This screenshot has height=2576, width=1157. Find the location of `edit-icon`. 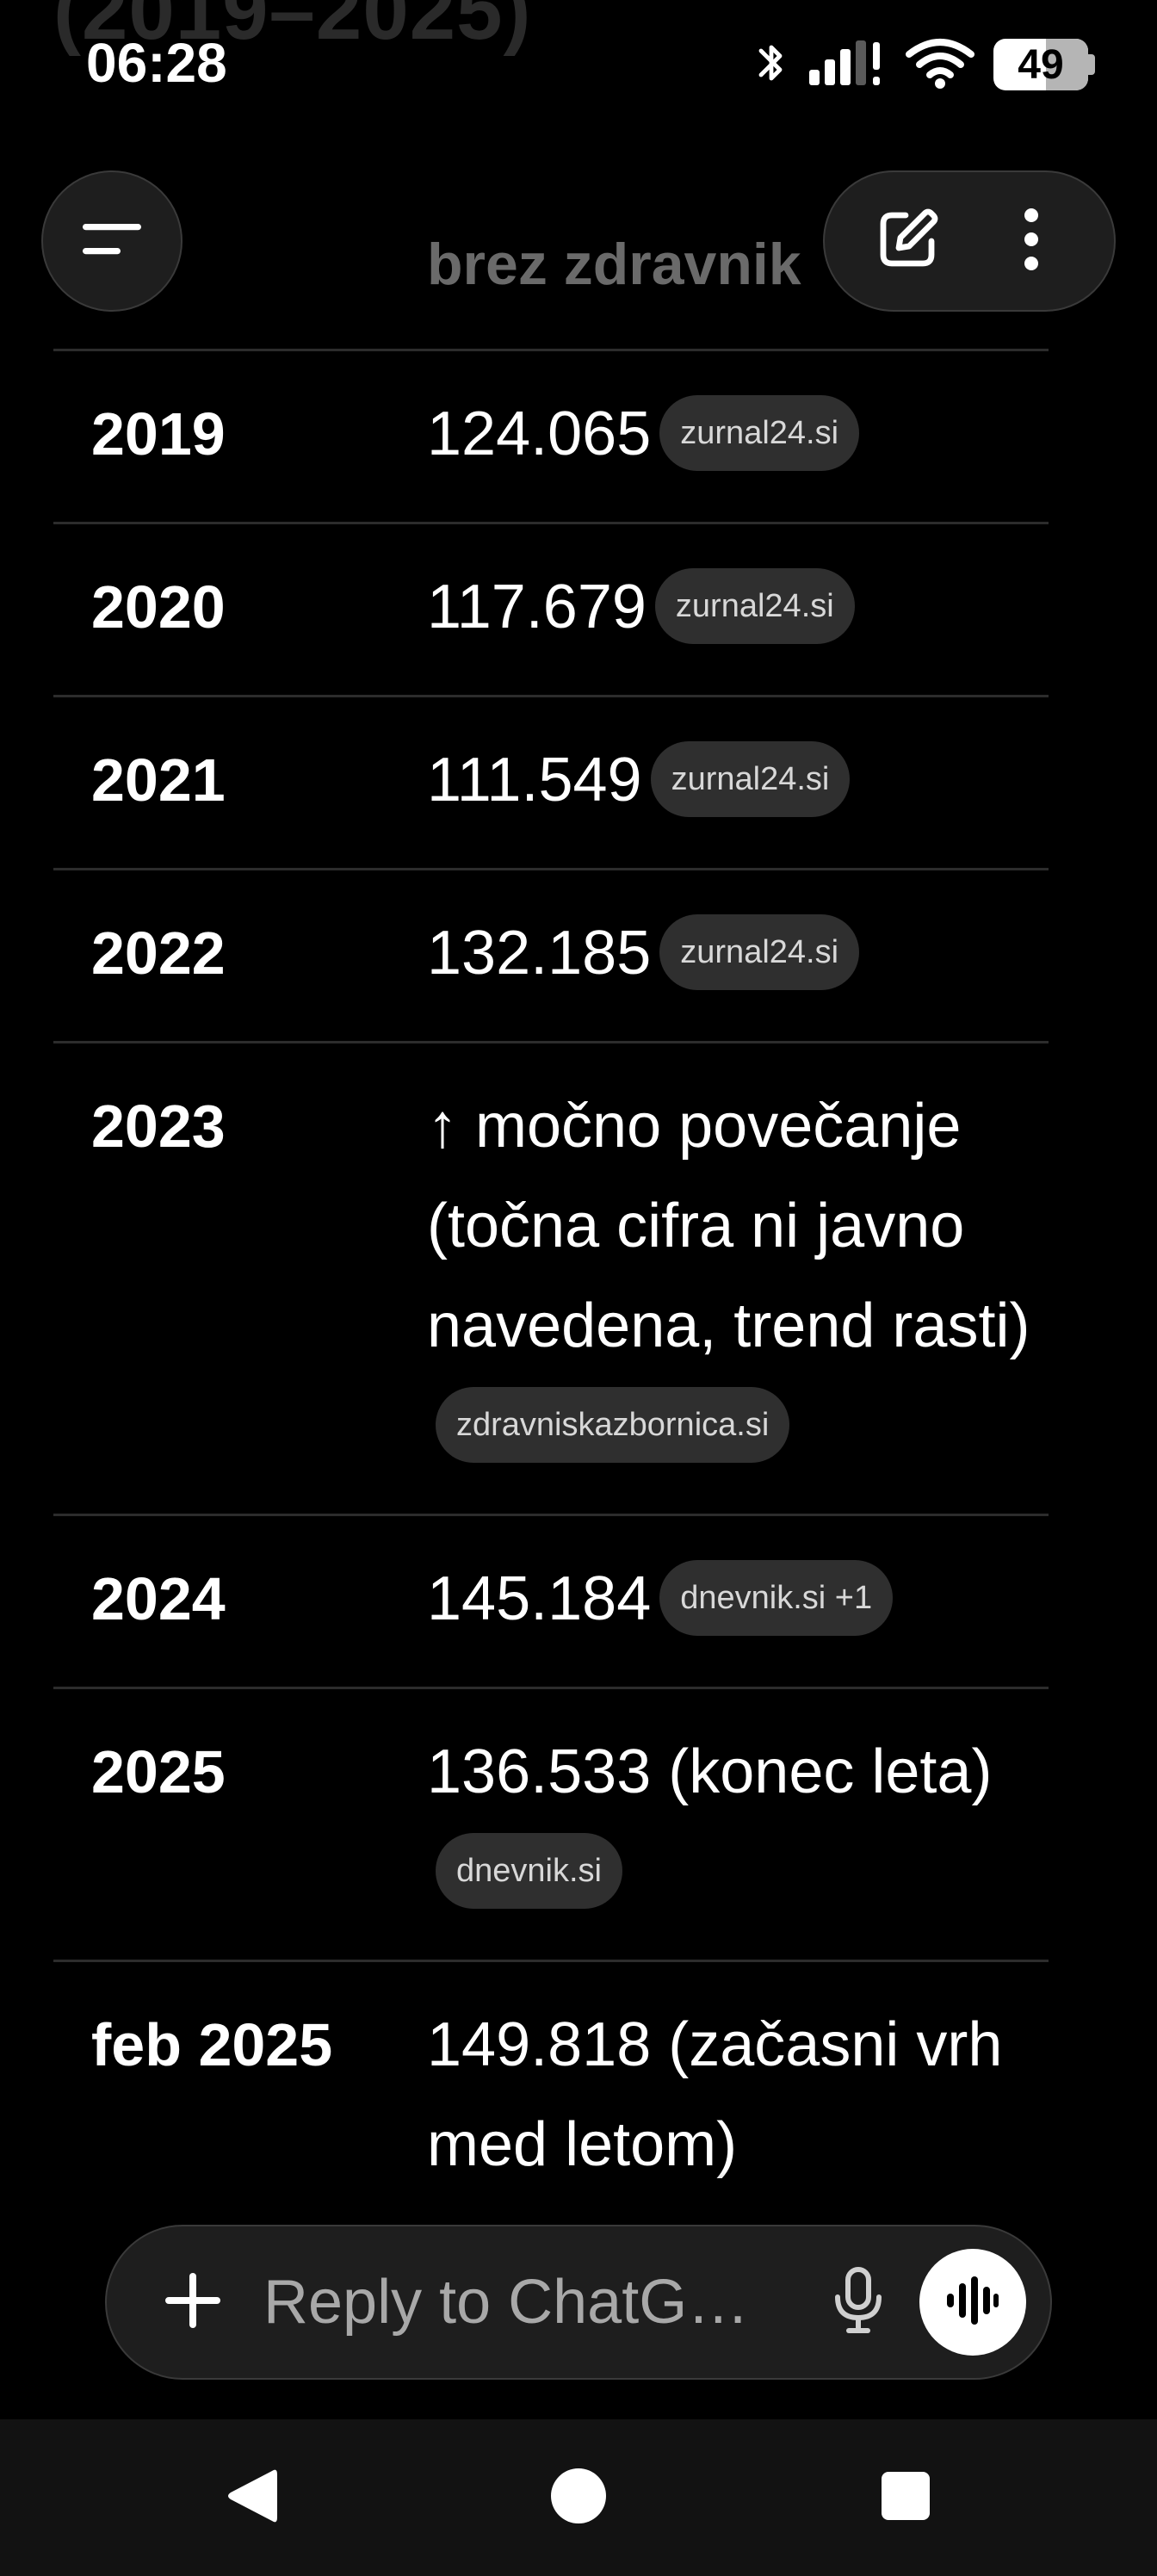

edit-icon is located at coordinates (907, 241).